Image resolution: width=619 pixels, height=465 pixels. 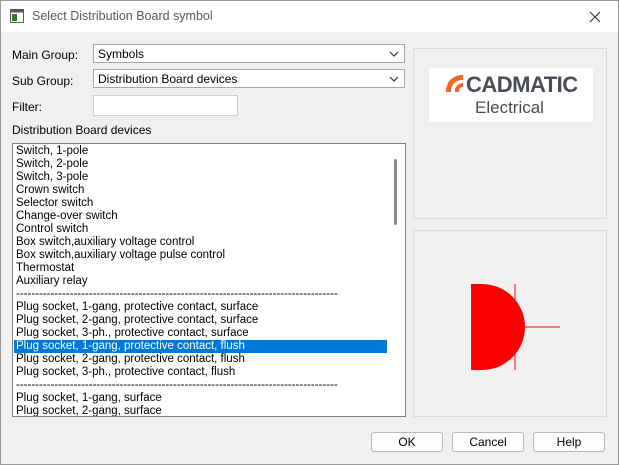 What do you see at coordinates (121, 54) in the screenshot?
I see `main-group-value: Symbols` at bounding box center [121, 54].